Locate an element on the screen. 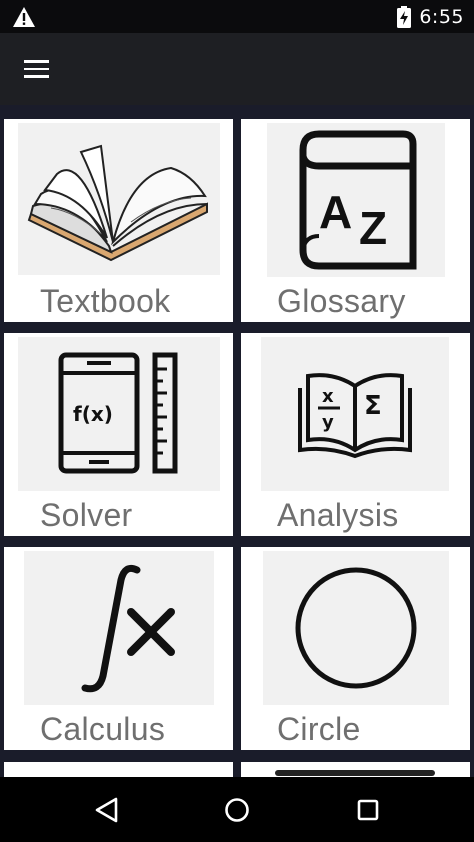  battery-charging-icon is located at coordinates (404, 17).